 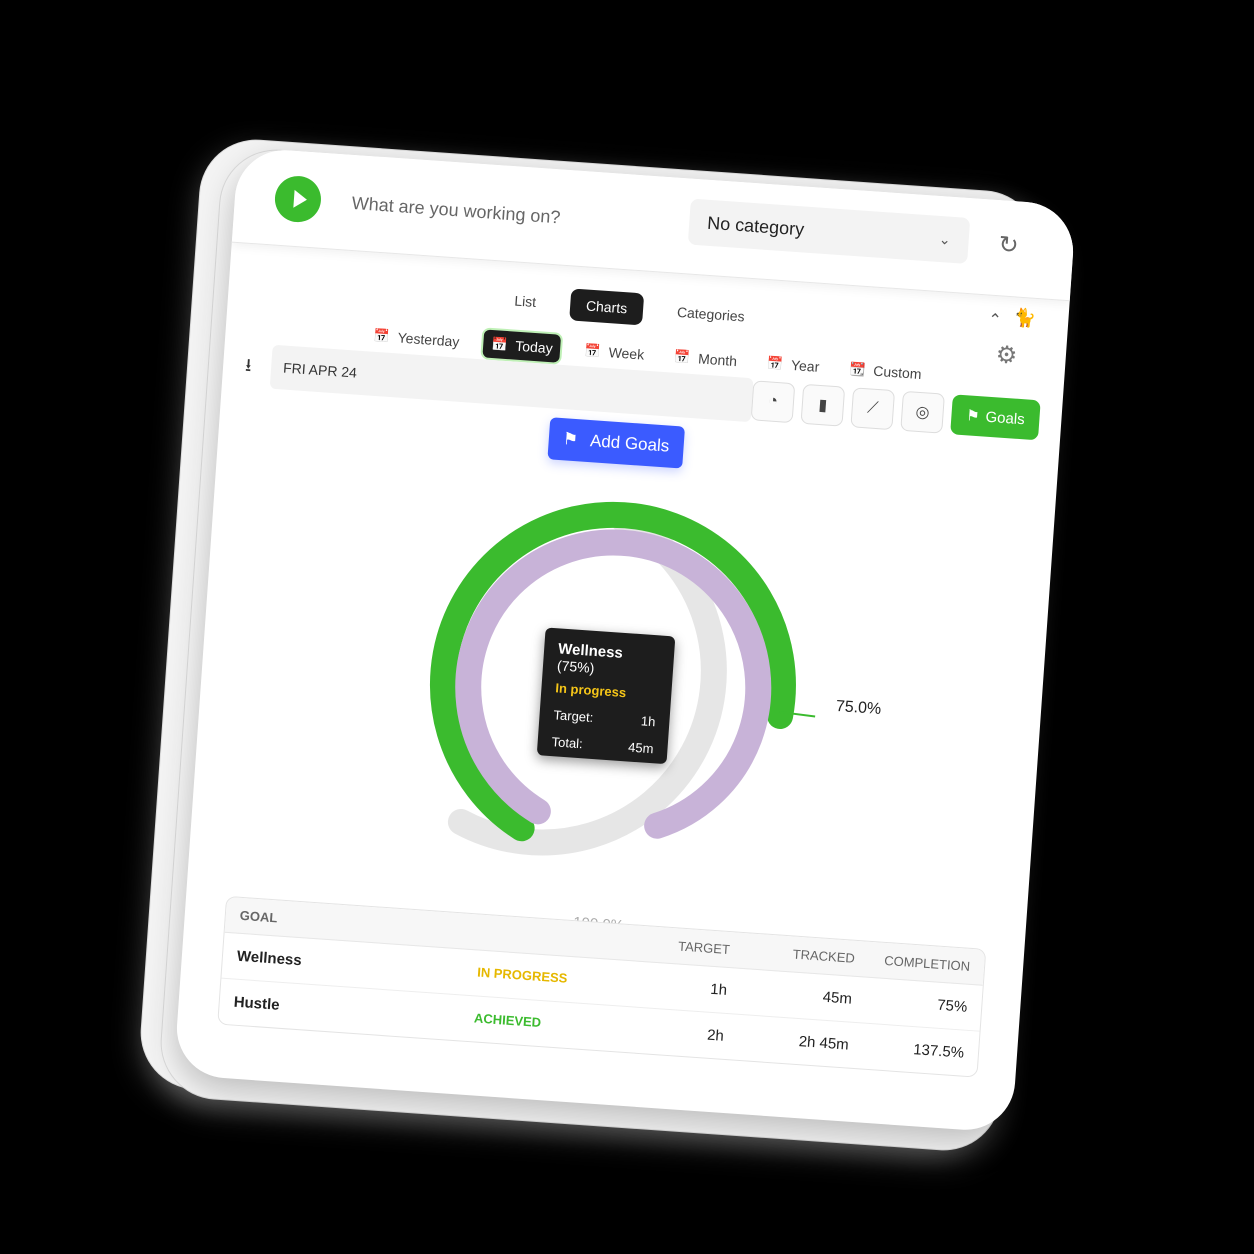 I want to click on range-label: Custom, so click(x=897, y=372).